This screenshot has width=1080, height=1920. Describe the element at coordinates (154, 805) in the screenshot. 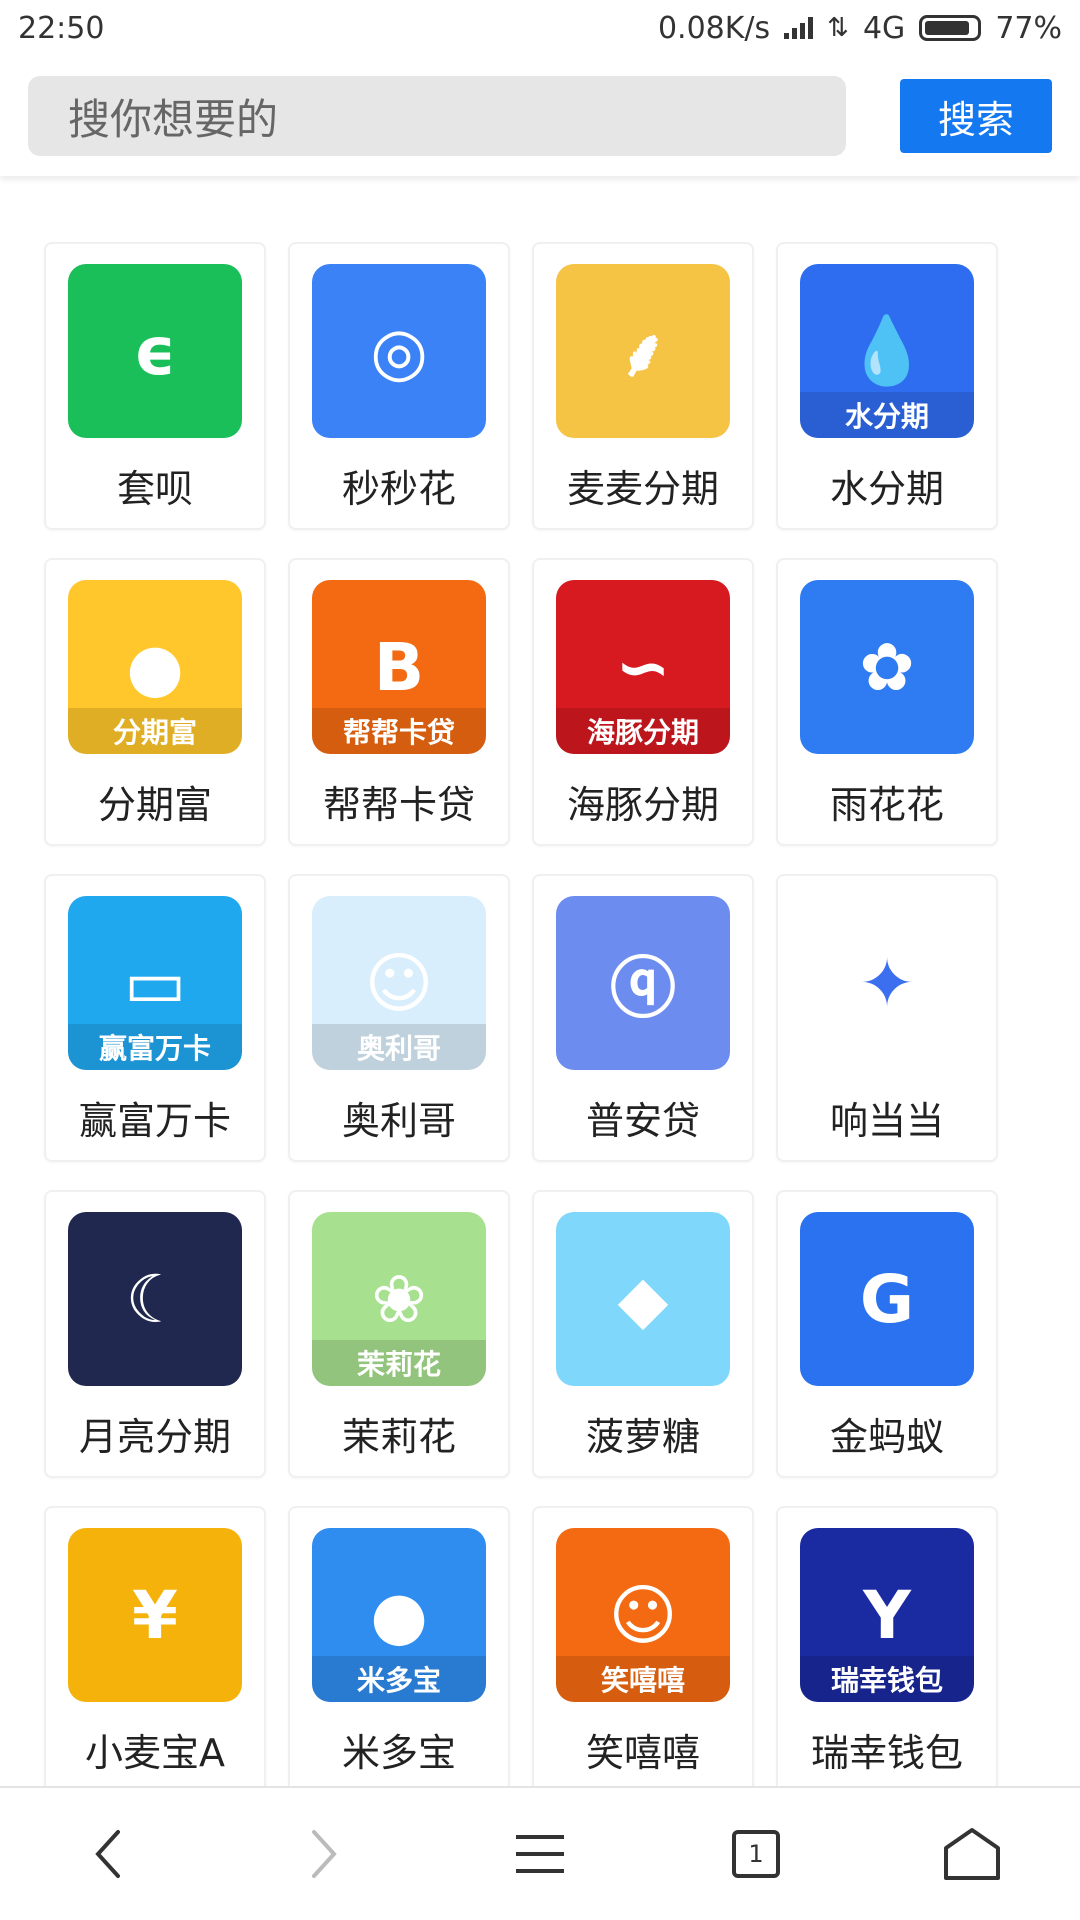

I see `app-label: 分期富` at that location.